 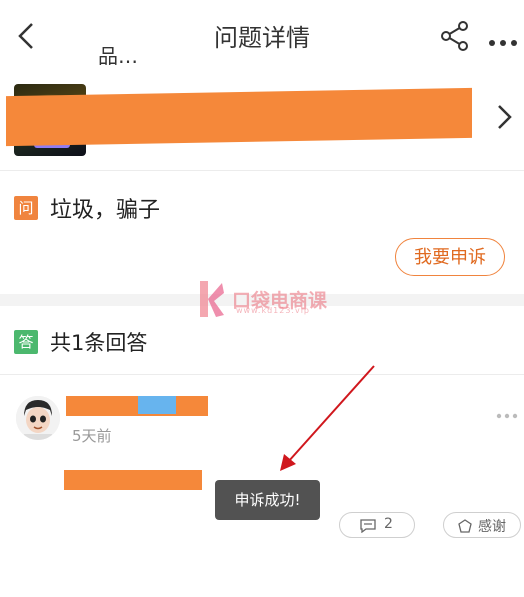 I want to click on answer-badge: 答, so click(x=26, y=342).